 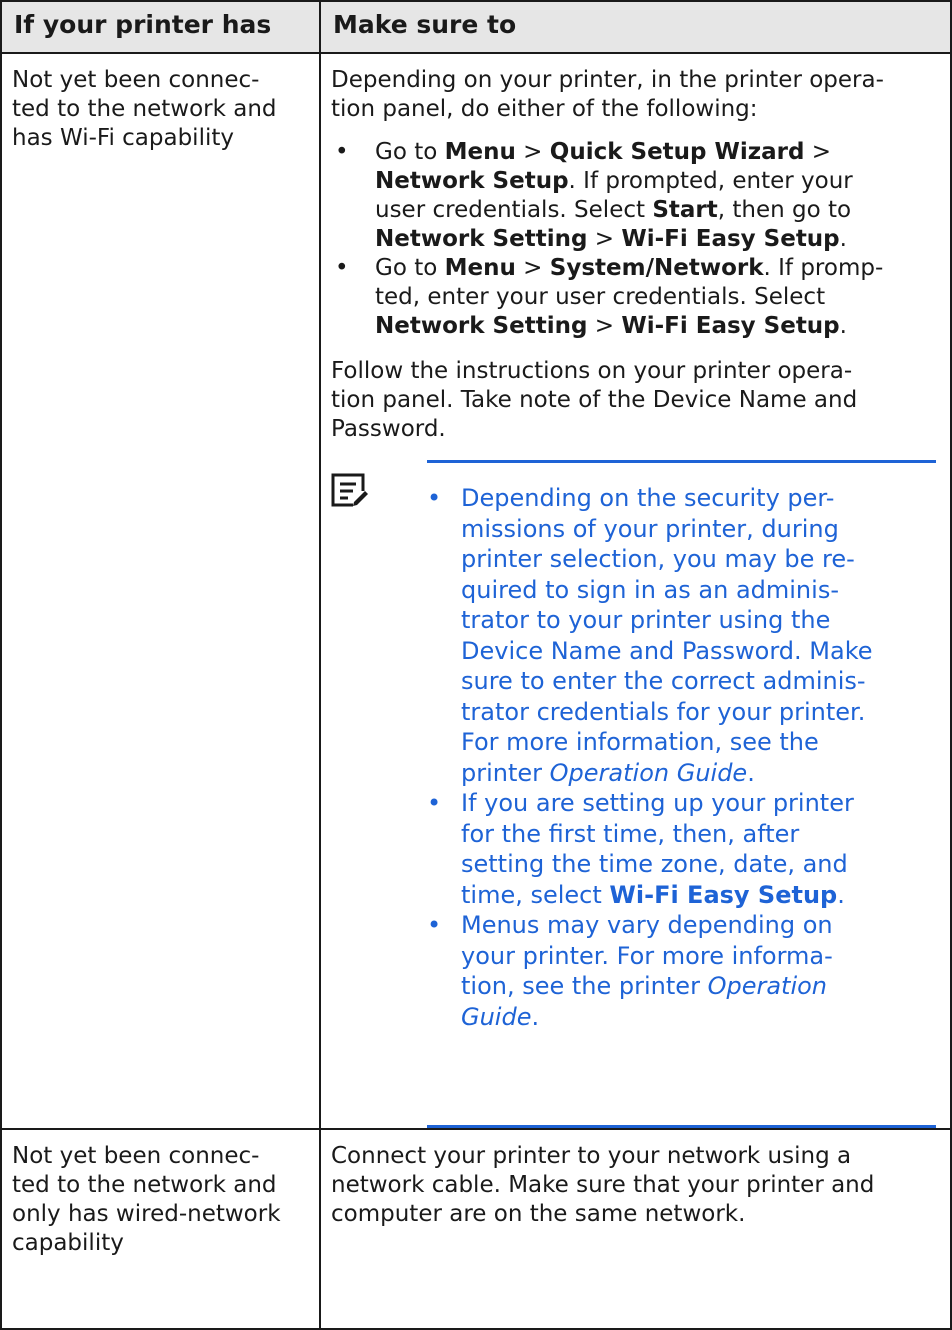 What do you see at coordinates (640, 742) in the screenshot?
I see `text-line: For more information, see the` at bounding box center [640, 742].